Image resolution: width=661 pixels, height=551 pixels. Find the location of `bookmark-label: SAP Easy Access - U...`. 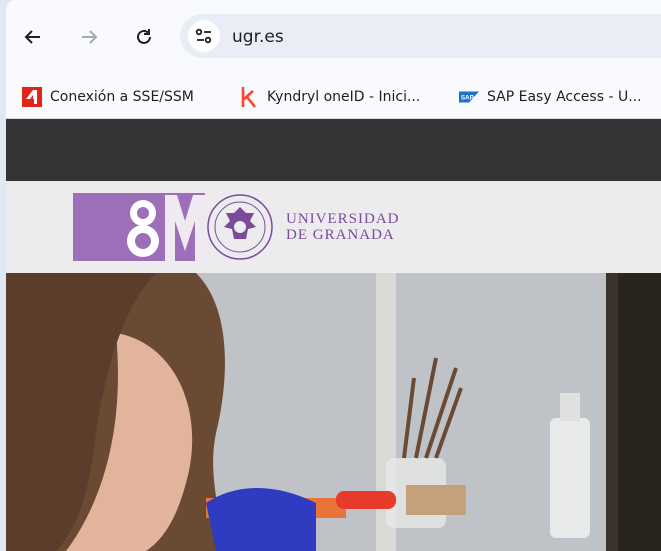

bookmark-label: SAP Easy Access - U... is located at coordinates (564, 97).